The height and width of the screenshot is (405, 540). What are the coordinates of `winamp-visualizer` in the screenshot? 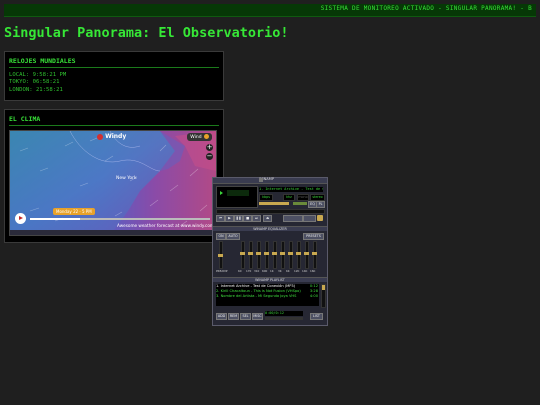 It's located at (237, 197).